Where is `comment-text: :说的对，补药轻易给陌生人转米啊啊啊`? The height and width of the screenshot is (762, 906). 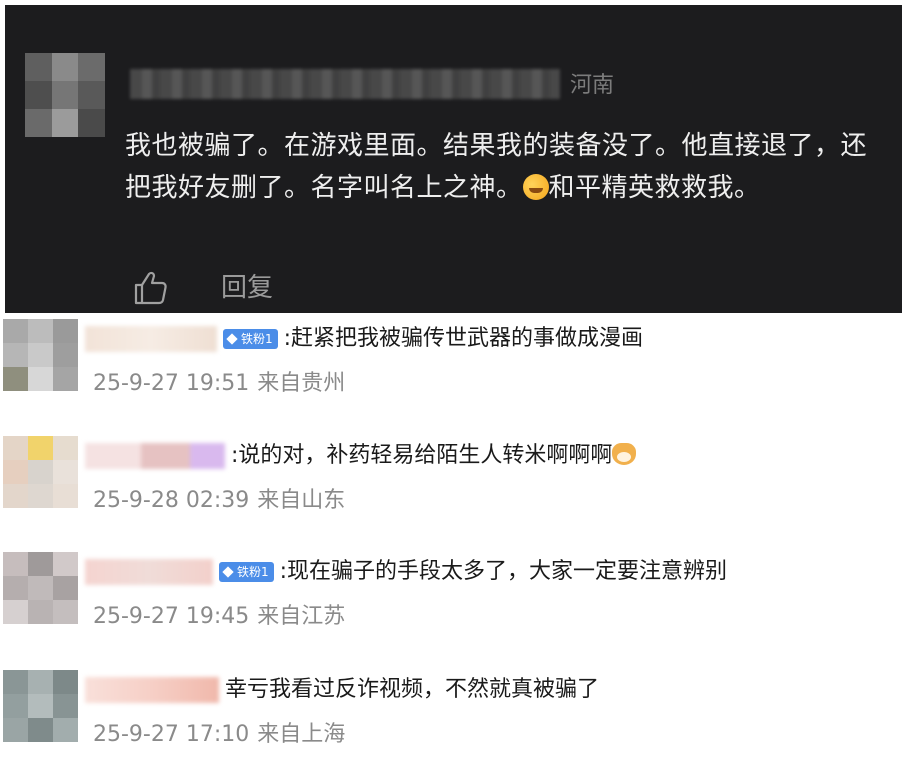
comment-text: :说的对，补药轻易给陌生人转米啊啊啊 is located at coordinates (434, 456).